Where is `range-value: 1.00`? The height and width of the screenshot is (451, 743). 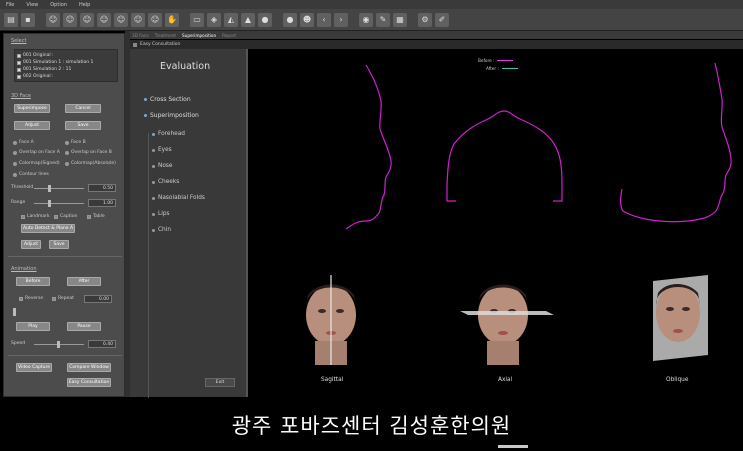 range-value: 1.00 is located at coordinates (102, 203).